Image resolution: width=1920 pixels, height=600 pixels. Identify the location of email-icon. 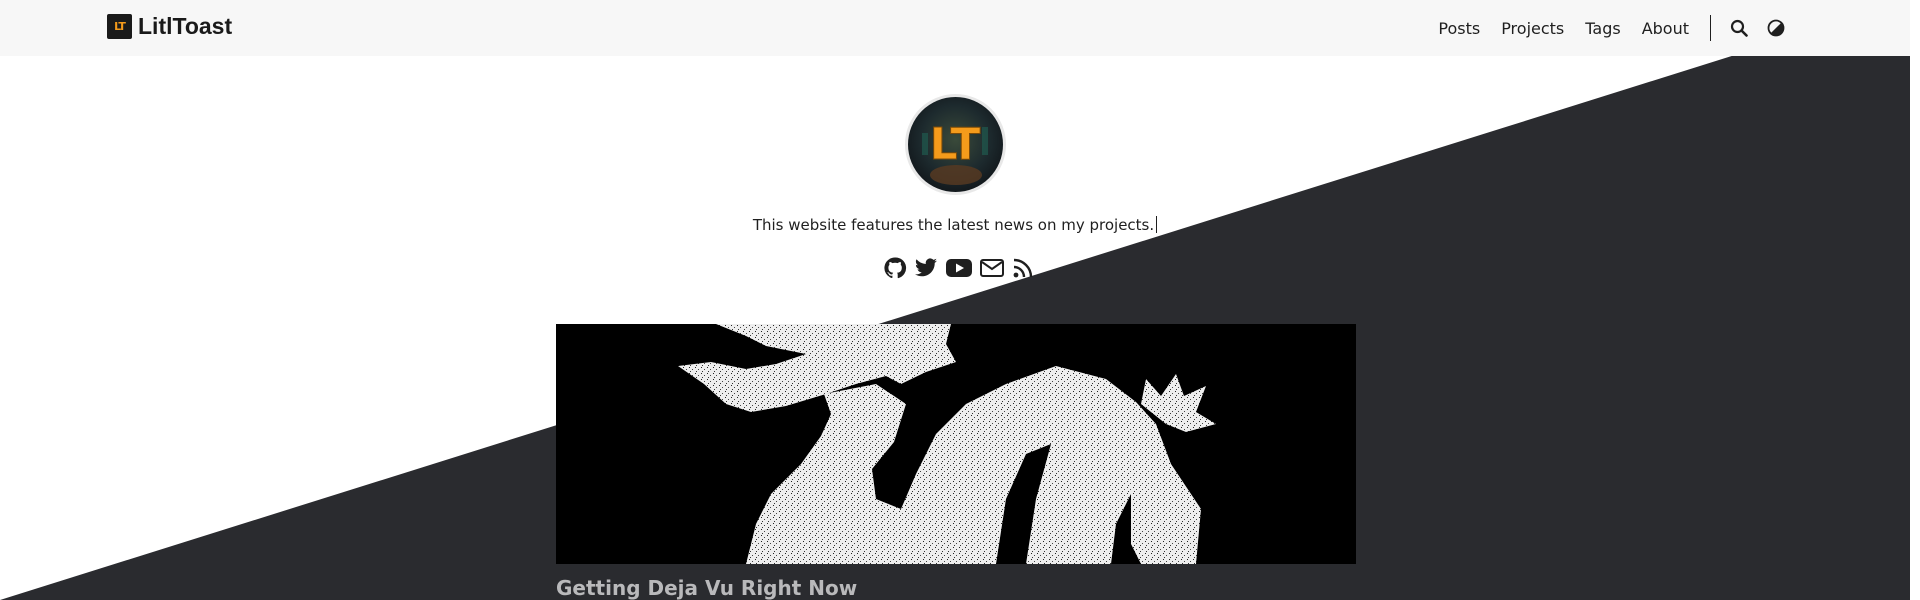
(992, 268).